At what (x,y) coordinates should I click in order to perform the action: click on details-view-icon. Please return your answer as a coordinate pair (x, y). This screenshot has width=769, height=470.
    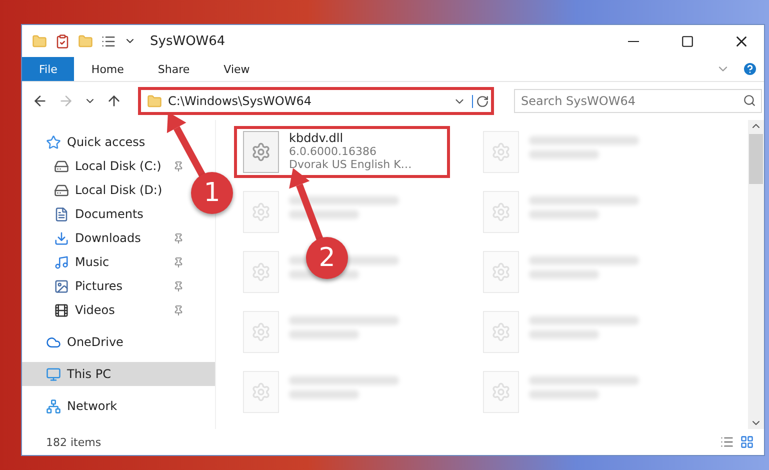
    Looking at the image, I should click on (727, 442).